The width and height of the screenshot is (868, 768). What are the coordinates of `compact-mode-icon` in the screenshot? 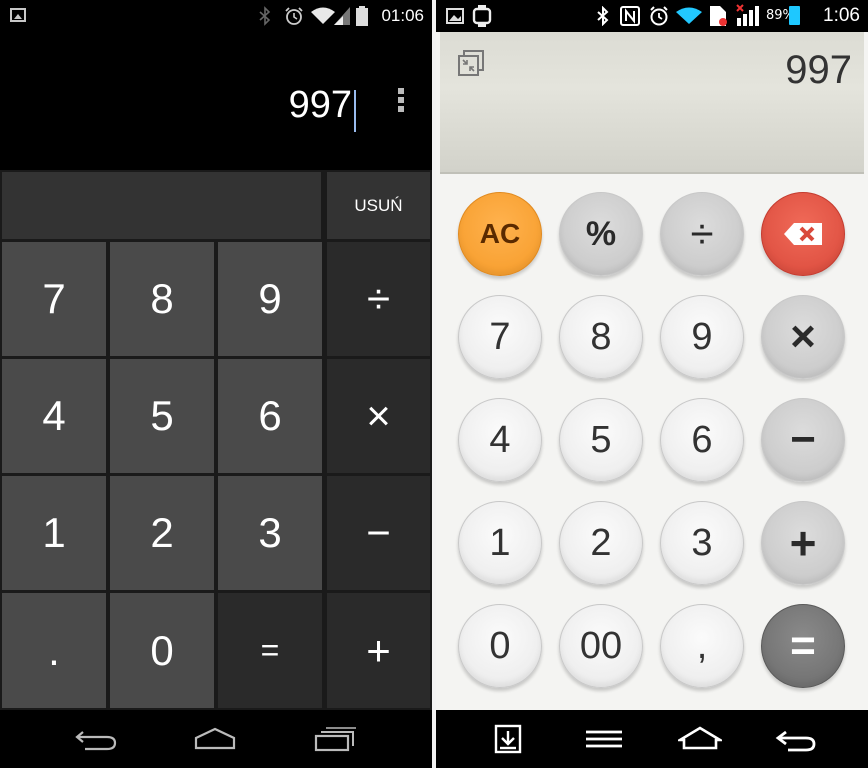 It's located at (471, 63).